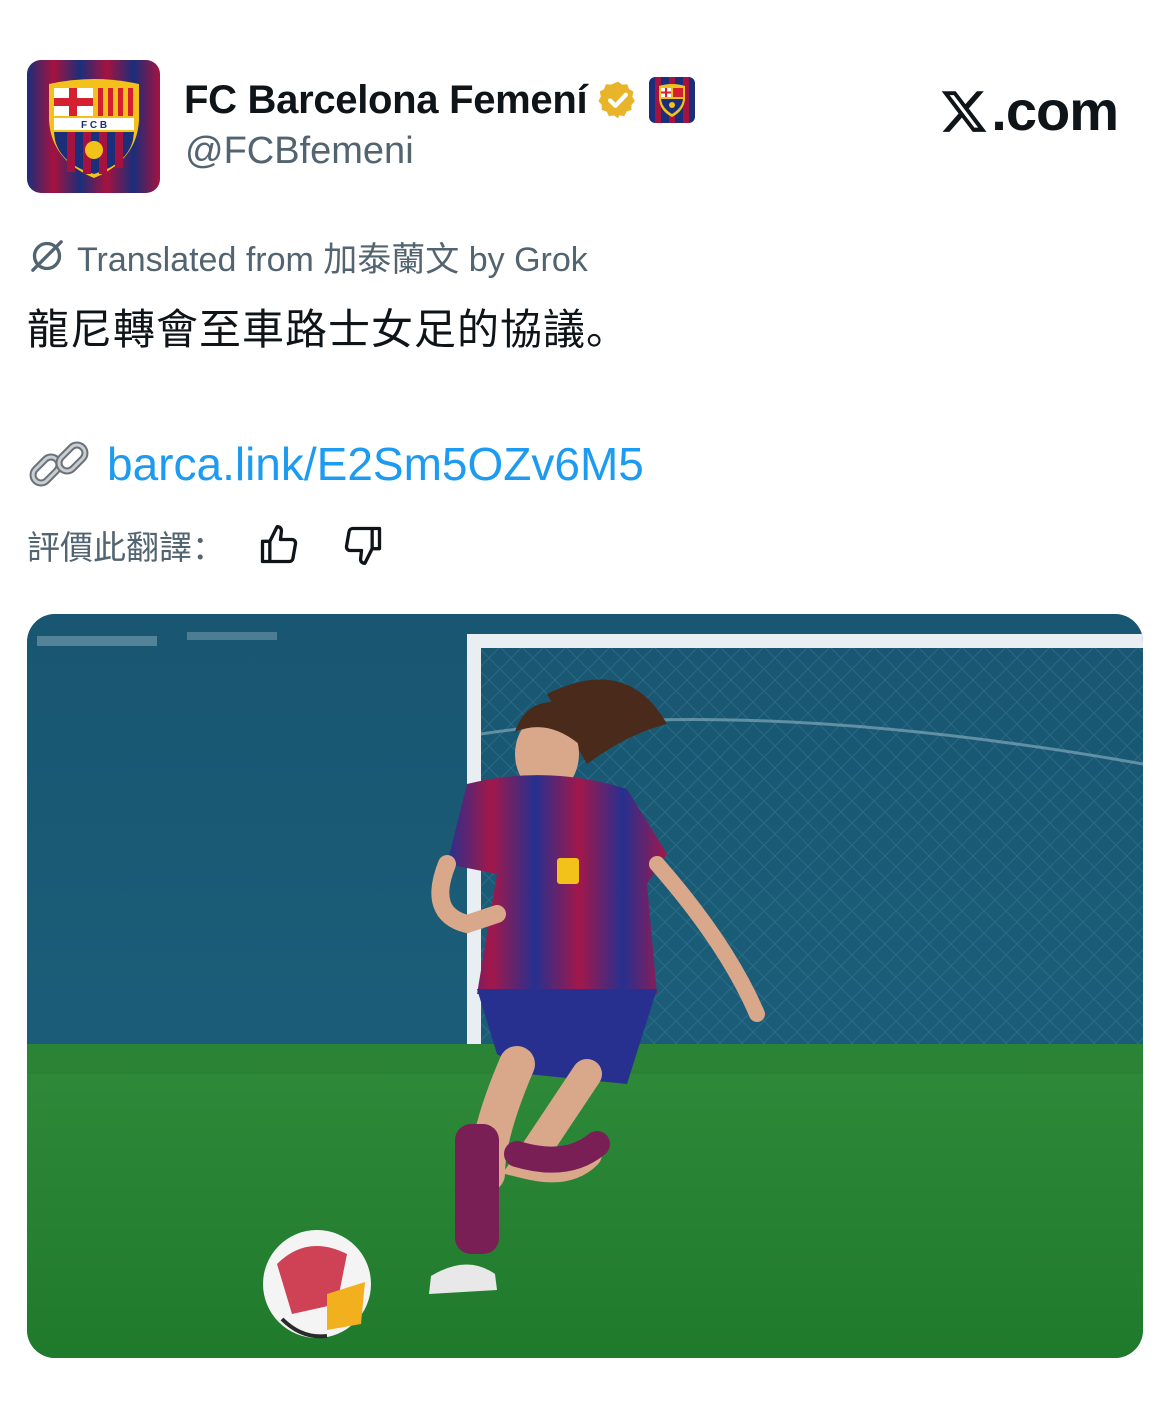 Image resolution: width=1170 pixels, height=1406 pixels. I want to click on affiliate-badge-icon, so click(672, 100).